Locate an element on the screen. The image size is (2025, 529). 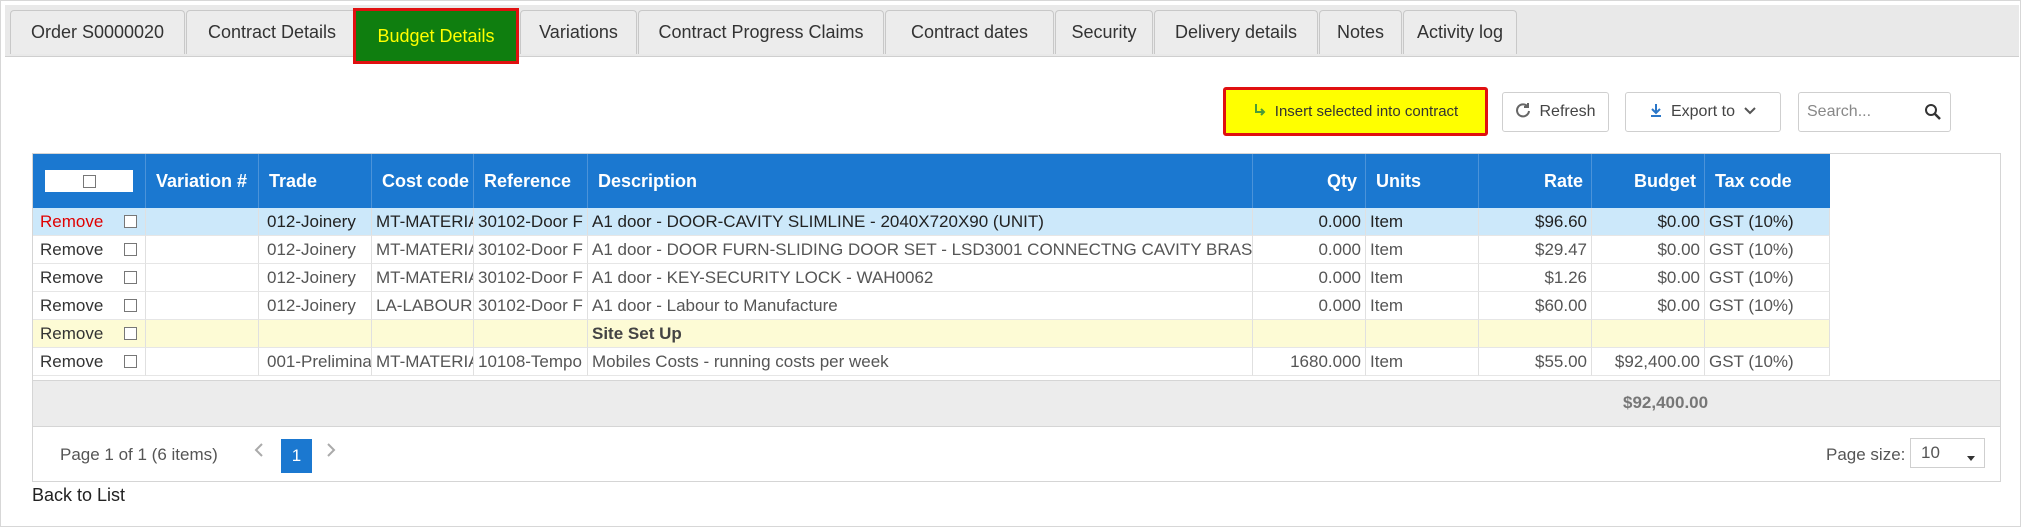
reference-cell is located at coordinates (531, 334).